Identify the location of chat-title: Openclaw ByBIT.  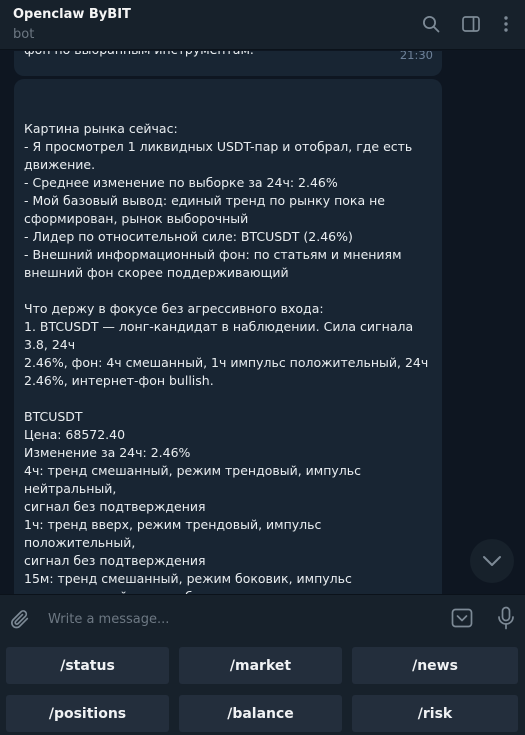
(72, 14).